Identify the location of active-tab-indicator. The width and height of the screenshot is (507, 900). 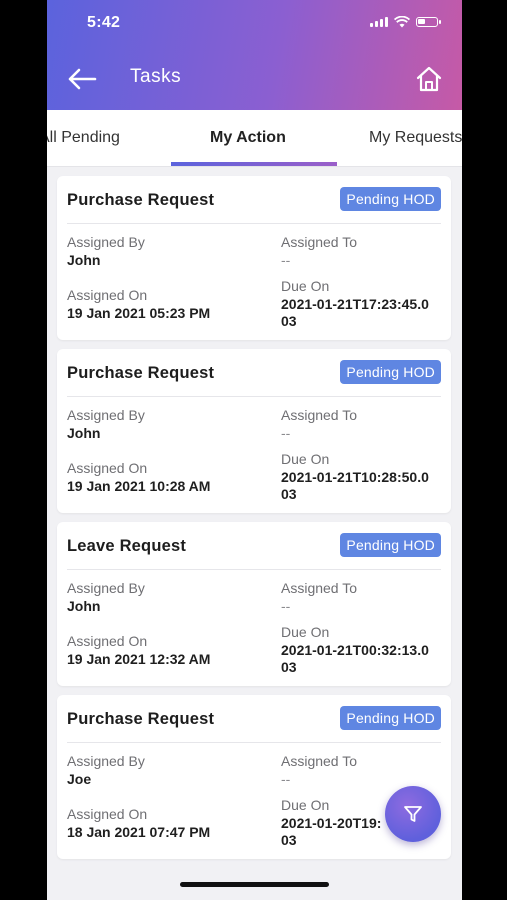
(254, 164).